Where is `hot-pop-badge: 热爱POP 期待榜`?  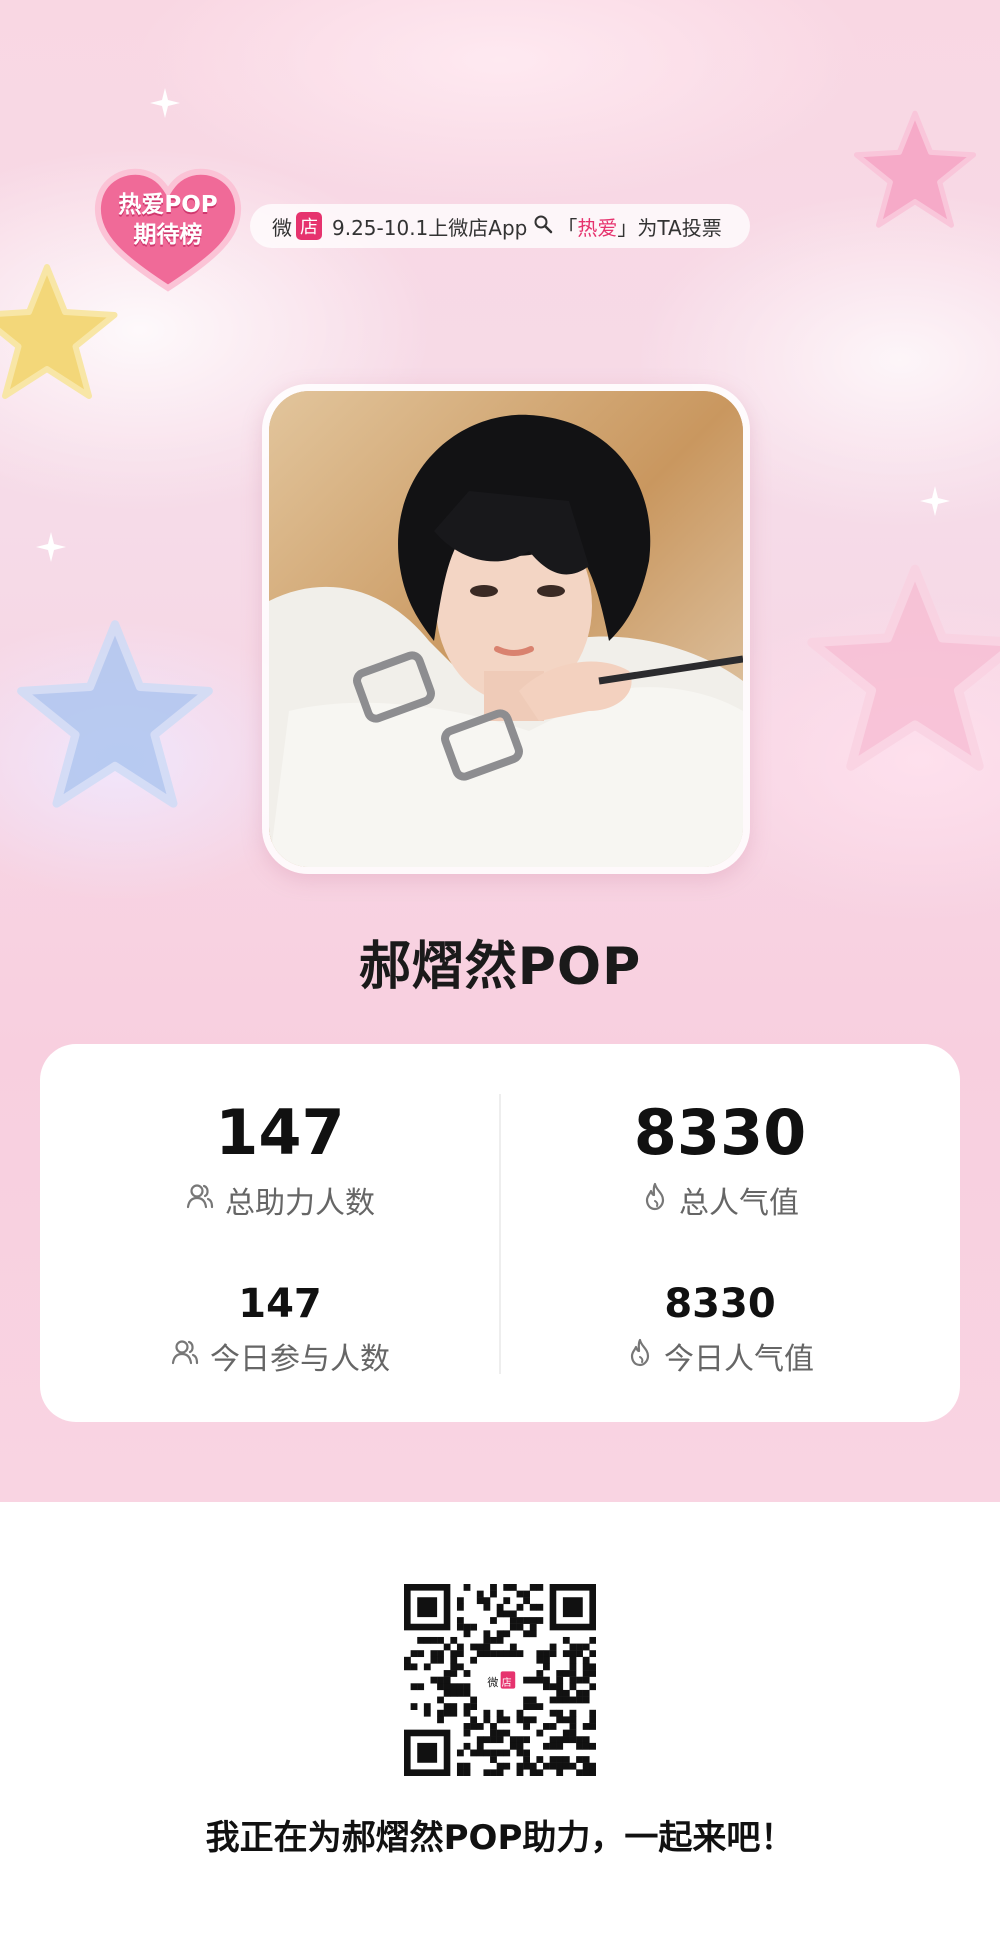 hot-pop-badge: 热爱POP 期待榜 is located at coordinates (168, 230).